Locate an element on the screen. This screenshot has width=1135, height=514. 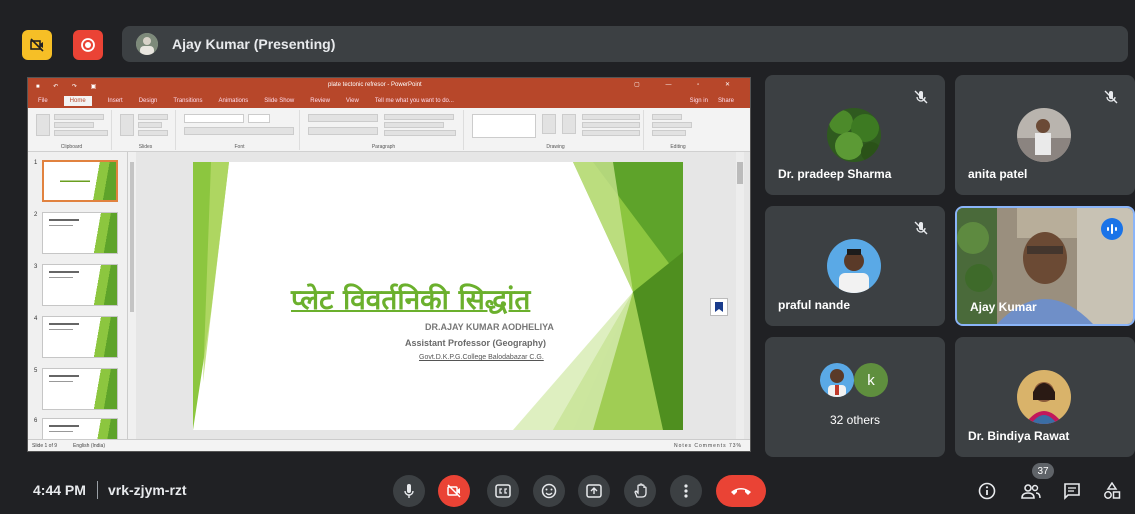
more-options-button is located at coordinates (686, 491).